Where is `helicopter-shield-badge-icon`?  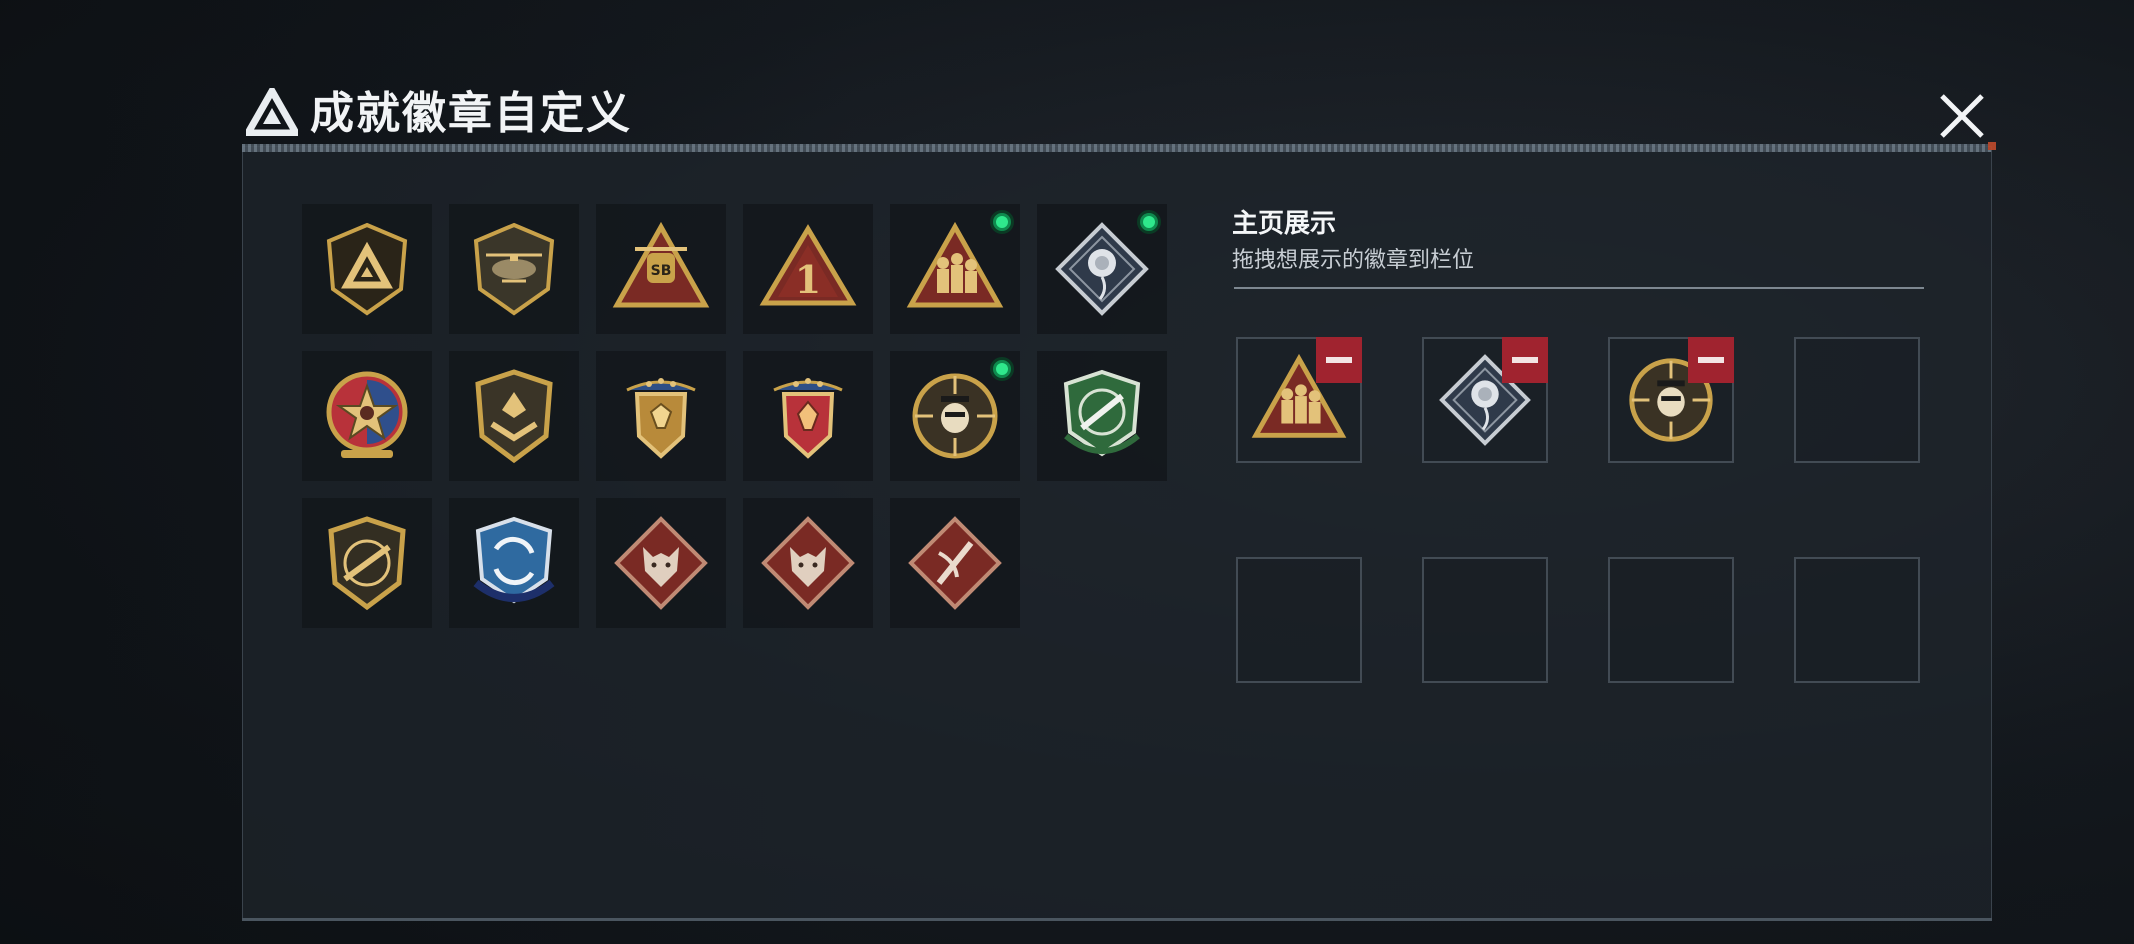
helicopter-shield-badge-icon is located at coordinates (514, 269).